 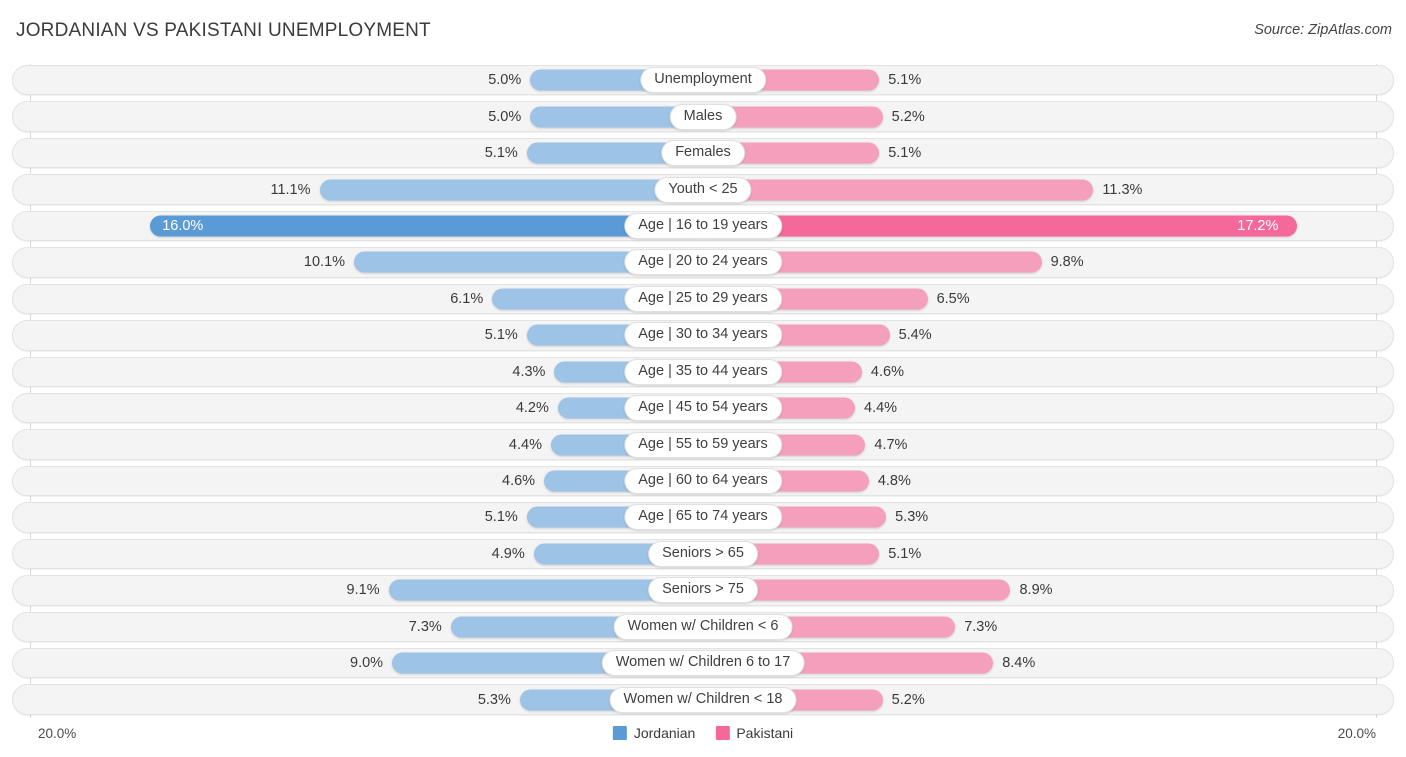 I want to click on category-label: Women w/ Children < 6, so click(x=703, y=626).